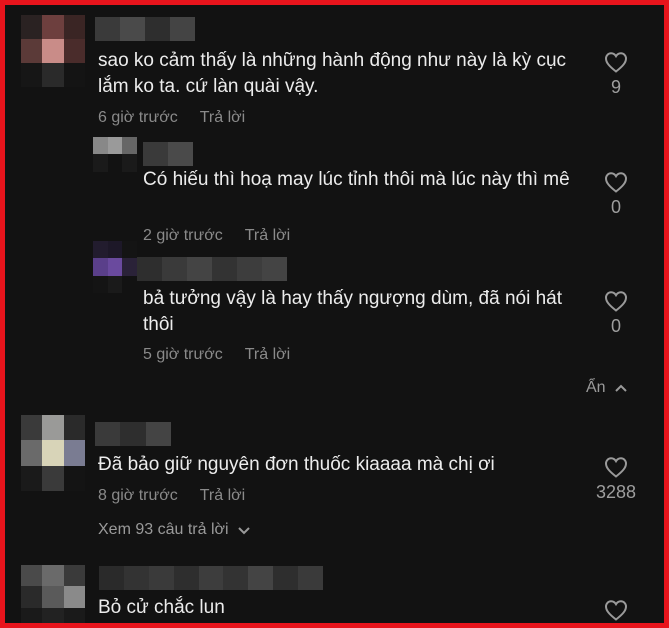 The width and height of the screenshot is (669, 628). Describe the element at coordinates (163, 529) in the screenshot. I see `view-replies-label: Xem 93 câu trả lời` at that location.